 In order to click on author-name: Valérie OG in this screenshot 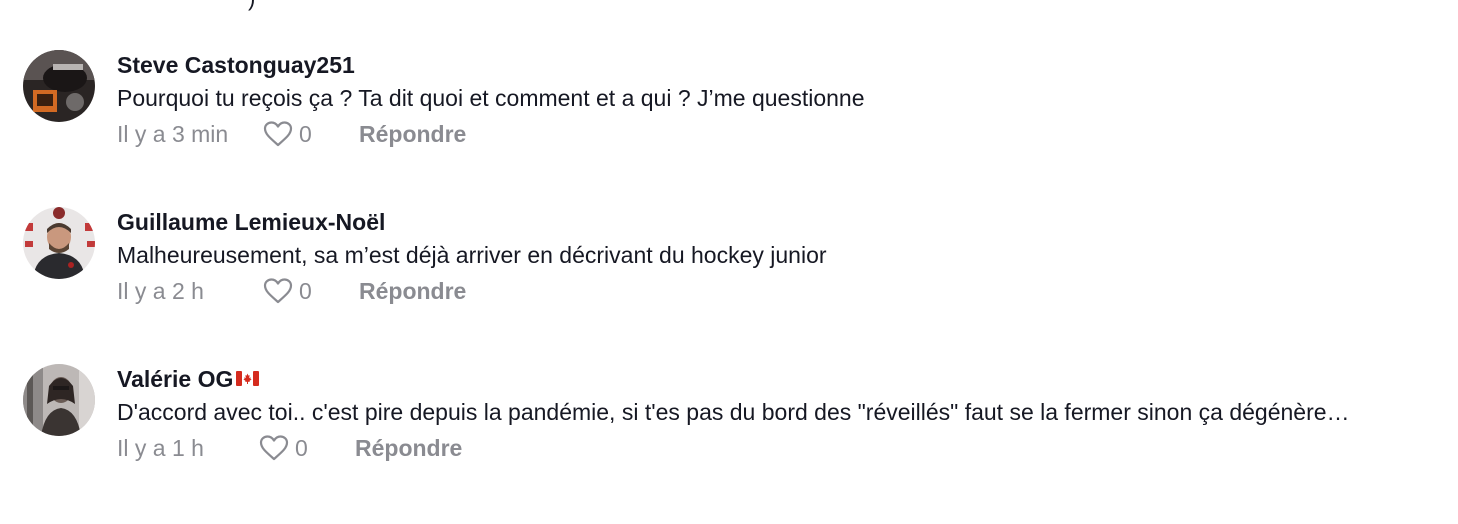, I will do `click(175, 379)`.